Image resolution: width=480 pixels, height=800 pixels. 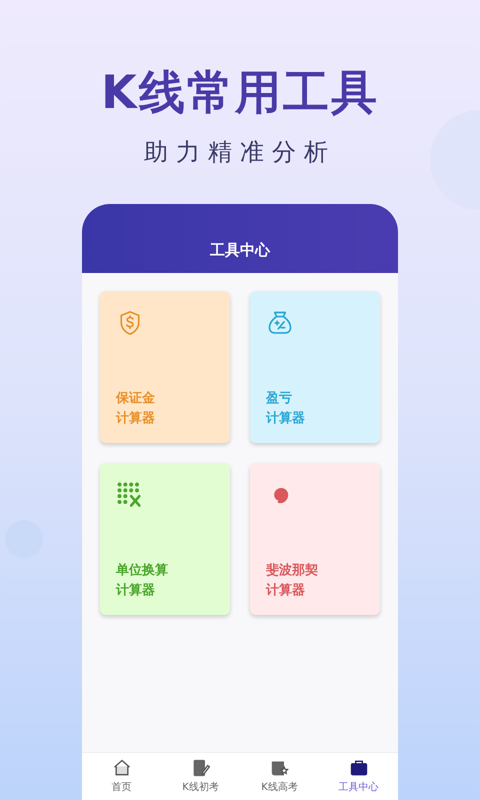 What do you see at coordinates (240, 250) in the screenshot?
I see `screen-title: 工具中心` at bounding box center [240, 250].